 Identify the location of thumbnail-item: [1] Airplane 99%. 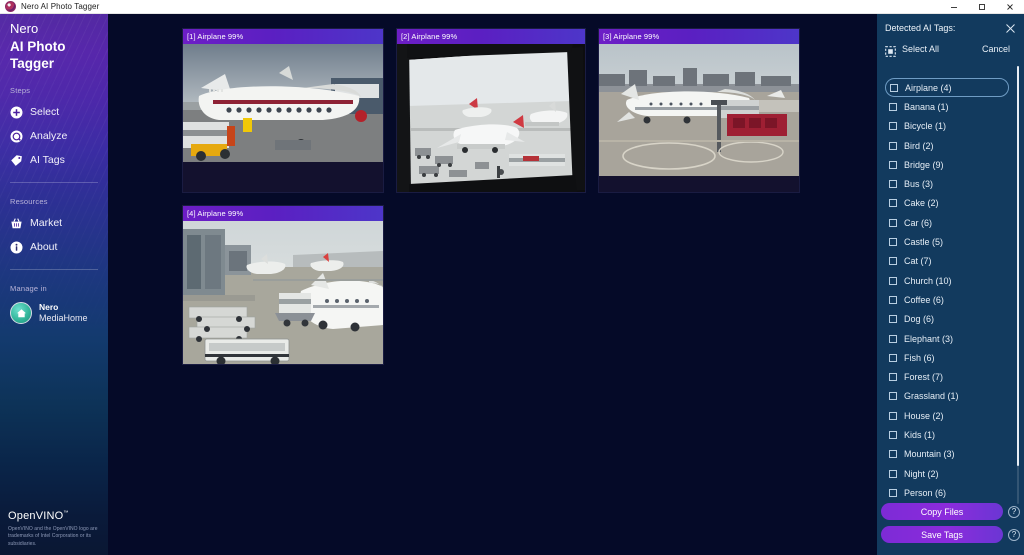
(283, 110).